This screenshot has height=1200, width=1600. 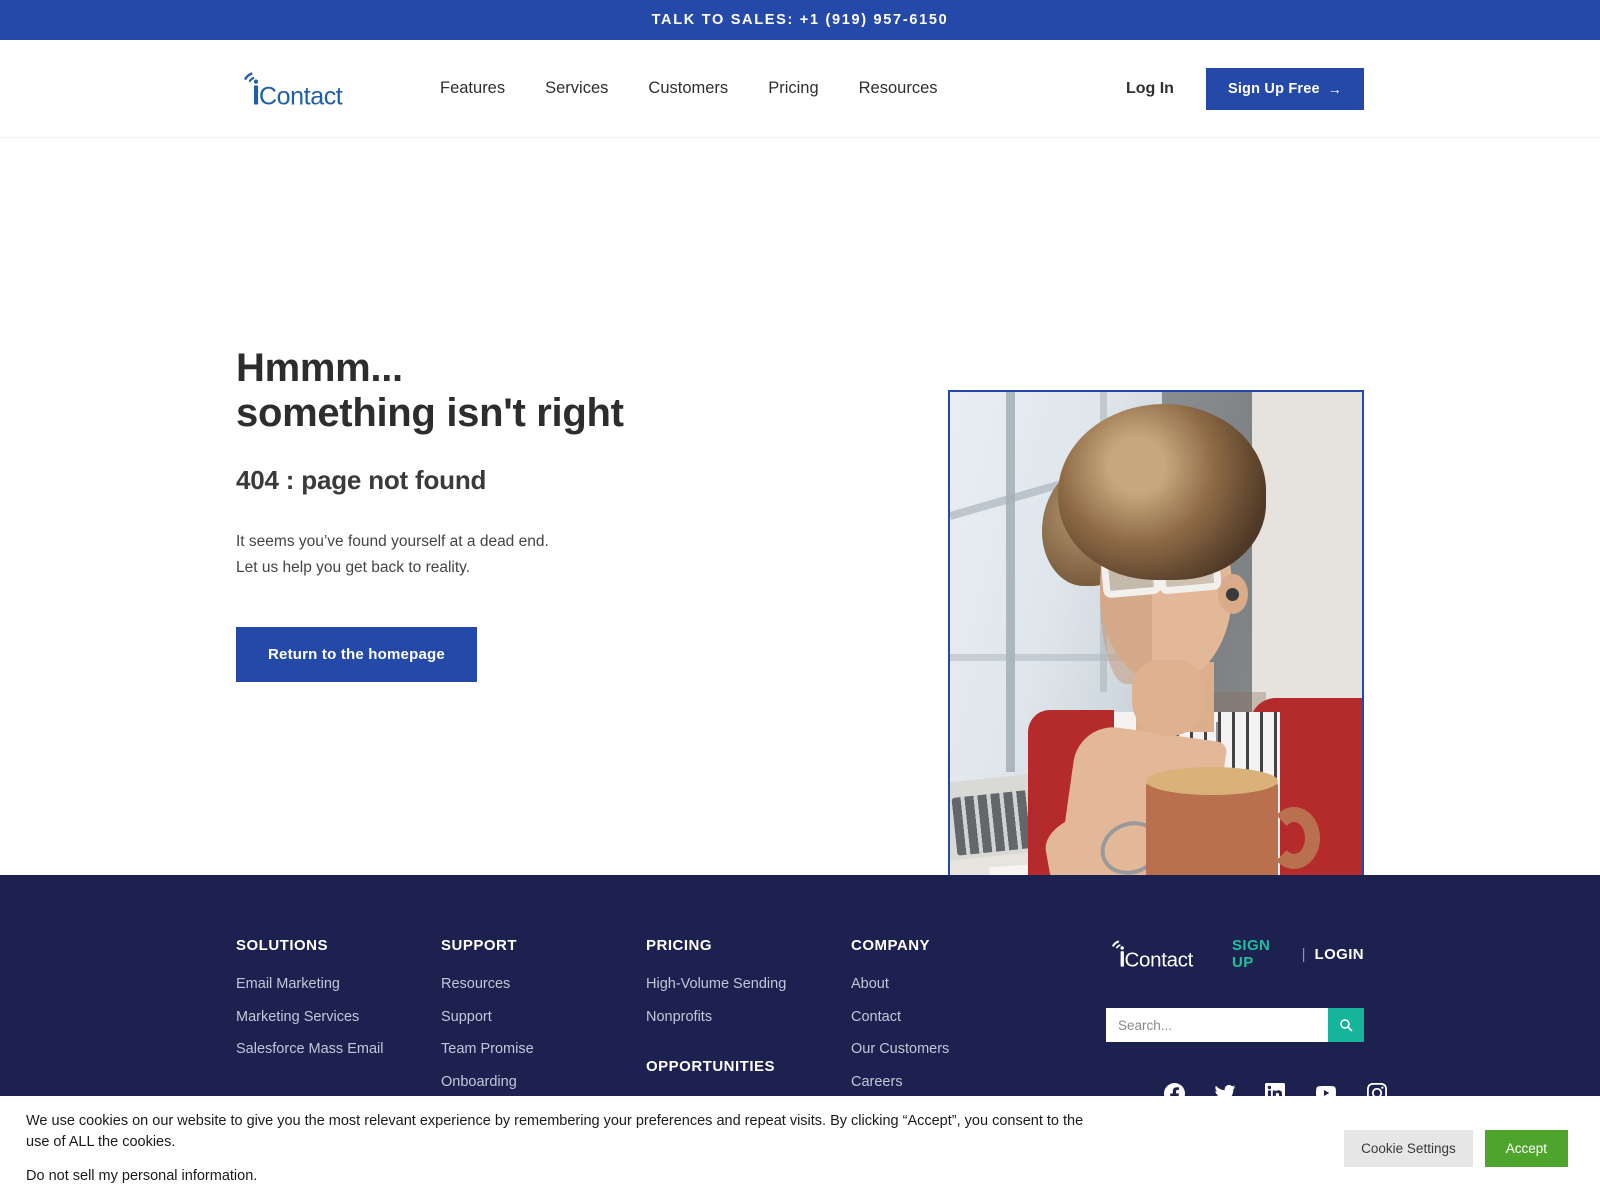 What do you see at coordinates (688, 88) in the screenshot?
I see `nav-item-customers: Customers` at bounding box center [688, 88].